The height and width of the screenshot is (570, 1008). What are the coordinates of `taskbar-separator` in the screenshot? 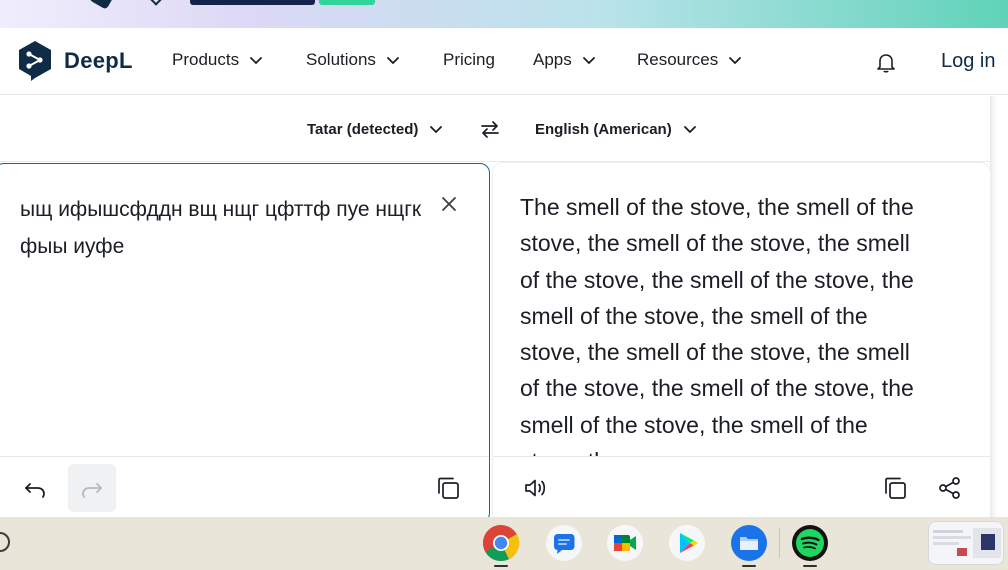 It's located at (779, 543).